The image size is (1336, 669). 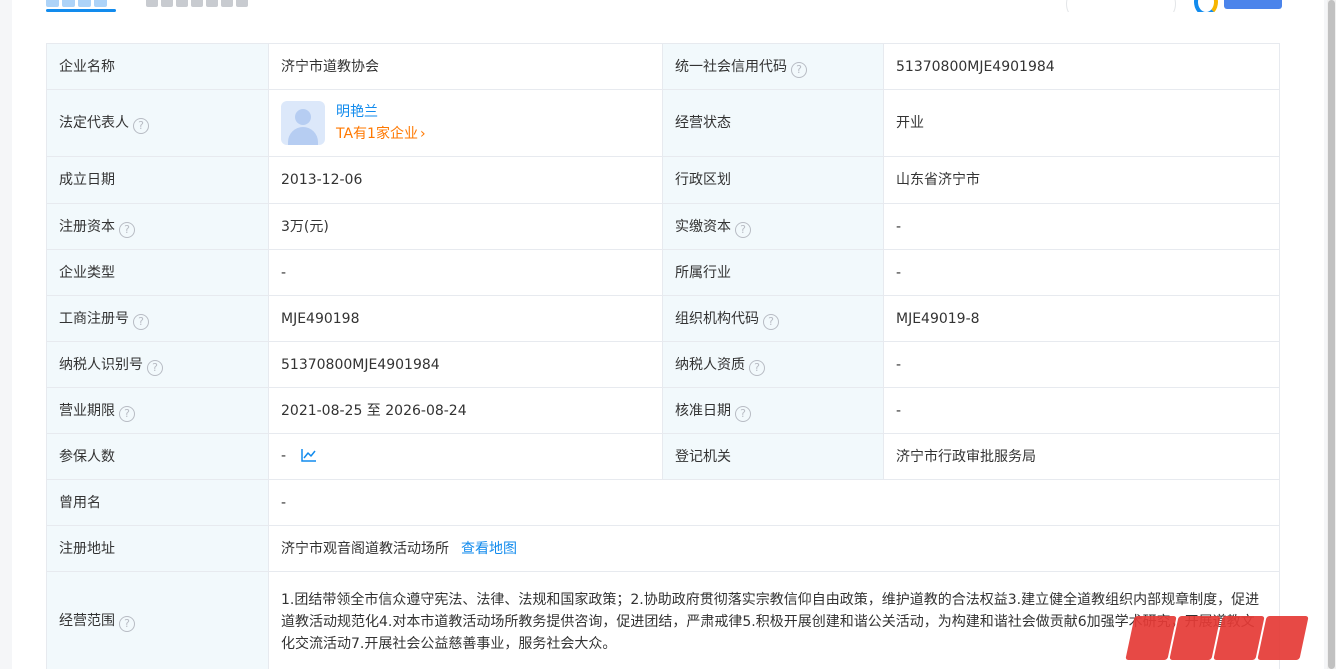 I want to click on field-label-text: 注册资本, so click(x=87, y=226).